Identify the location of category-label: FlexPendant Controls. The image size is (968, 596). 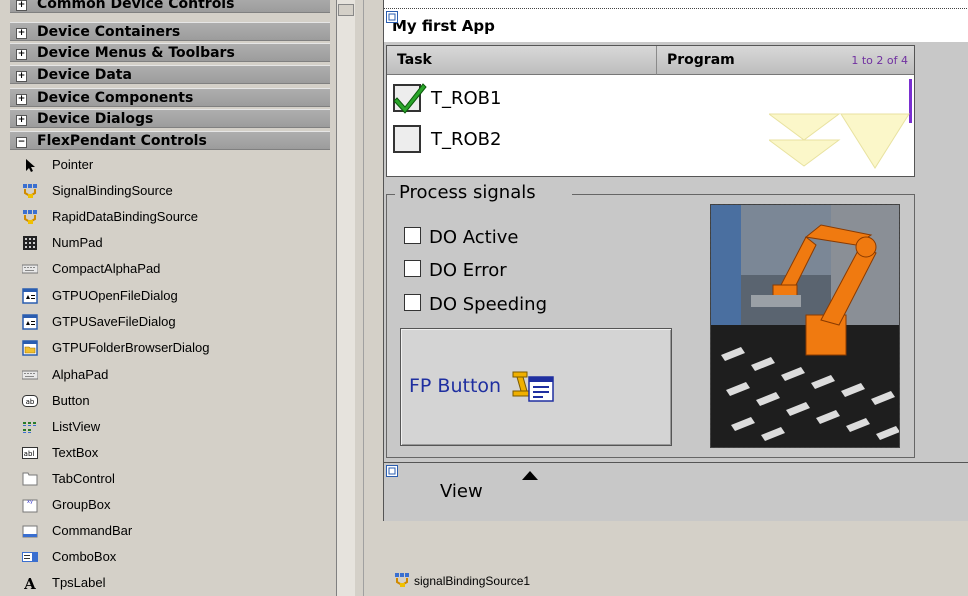
(122, 141).